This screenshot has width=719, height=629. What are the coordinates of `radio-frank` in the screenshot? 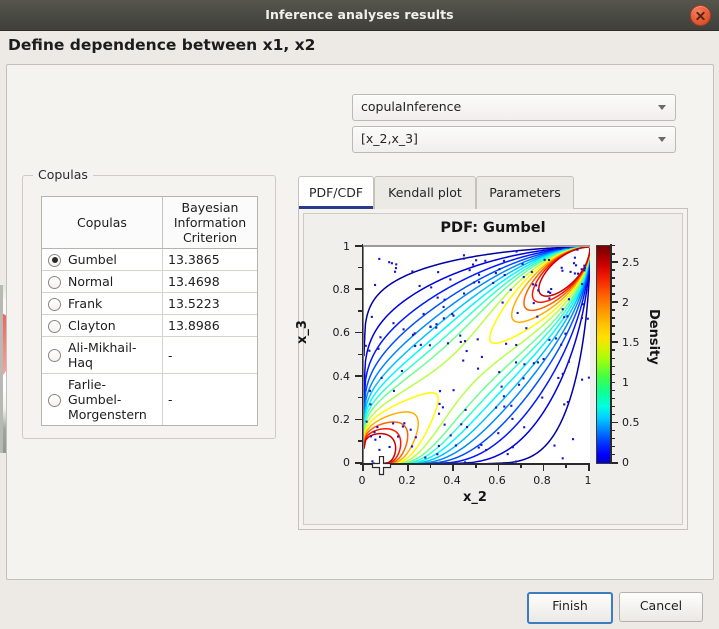 It's located at (54, 304).